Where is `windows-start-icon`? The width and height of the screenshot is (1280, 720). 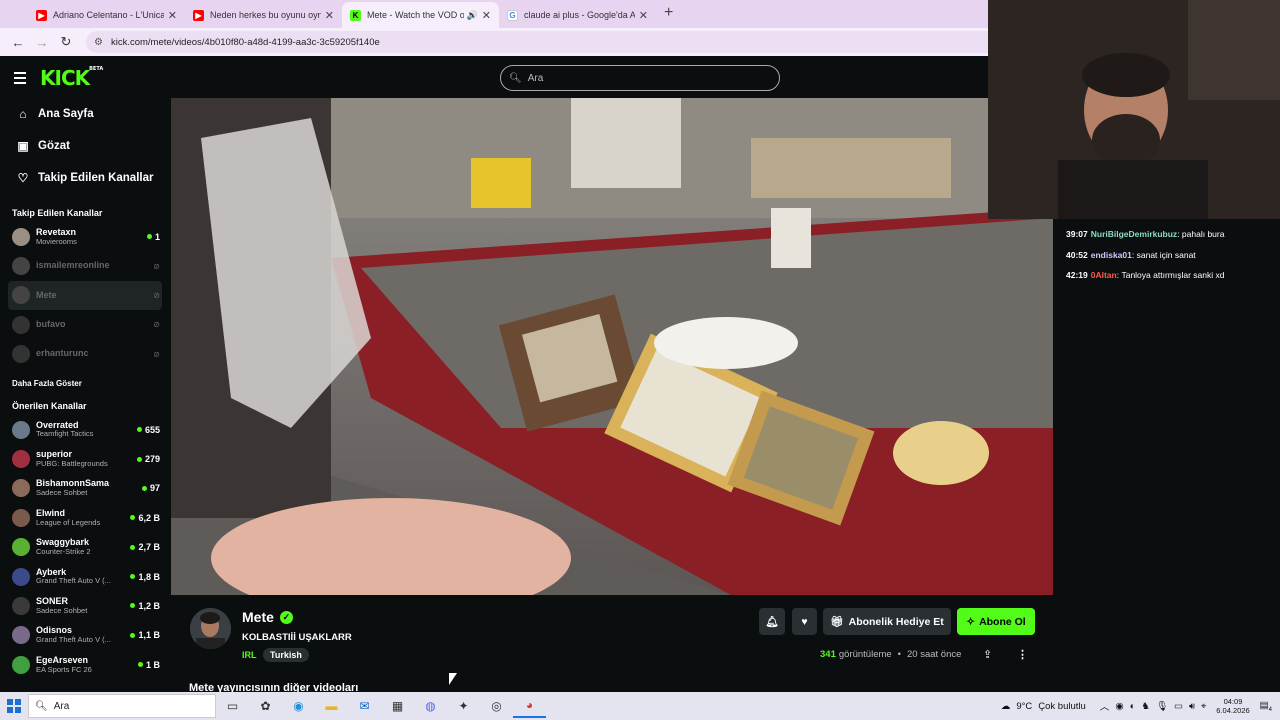 windows-start-icon is located at coordinates (14, 706).